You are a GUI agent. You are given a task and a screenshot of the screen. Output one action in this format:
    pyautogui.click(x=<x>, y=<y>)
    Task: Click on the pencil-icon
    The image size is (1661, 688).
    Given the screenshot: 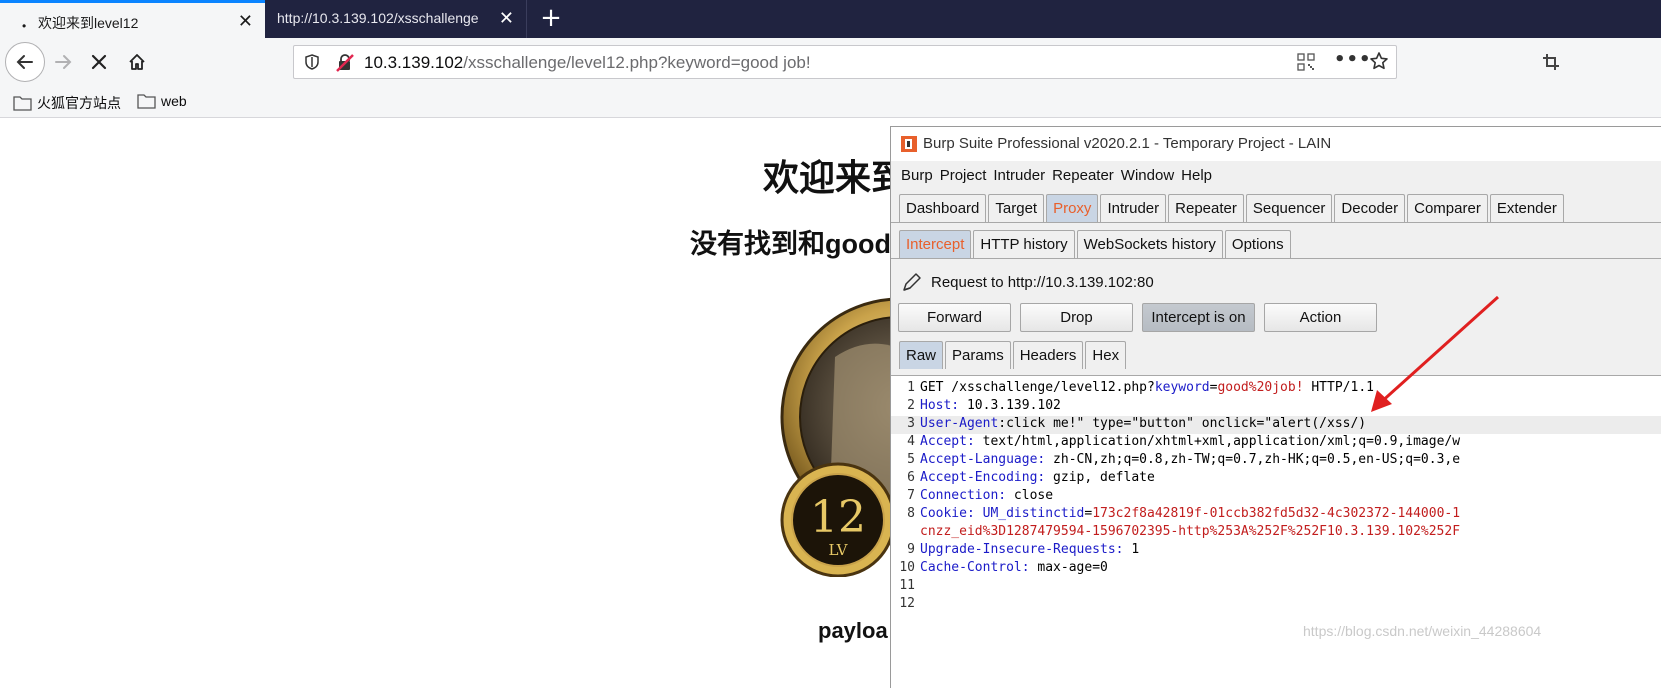 What is the action you would take?
    pyautogui.click(x=912, y=282)
    